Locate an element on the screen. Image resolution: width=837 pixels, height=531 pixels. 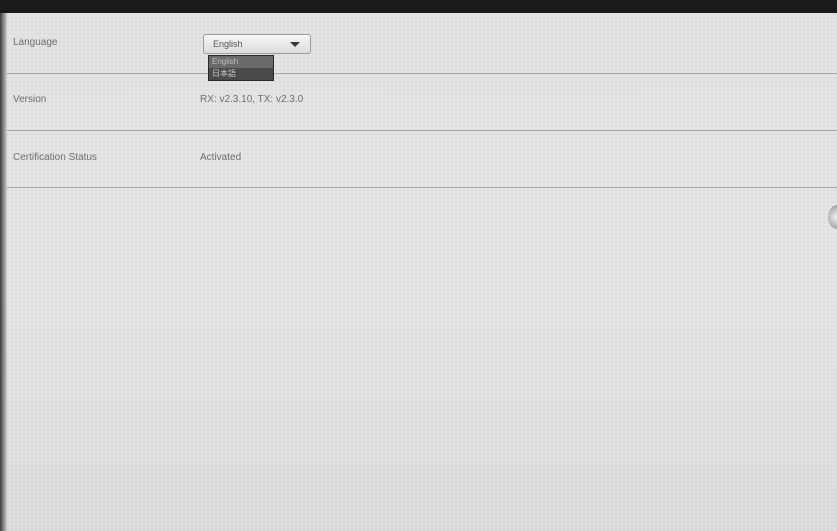
language-selected-value: English is located at coordinates (228, 44).